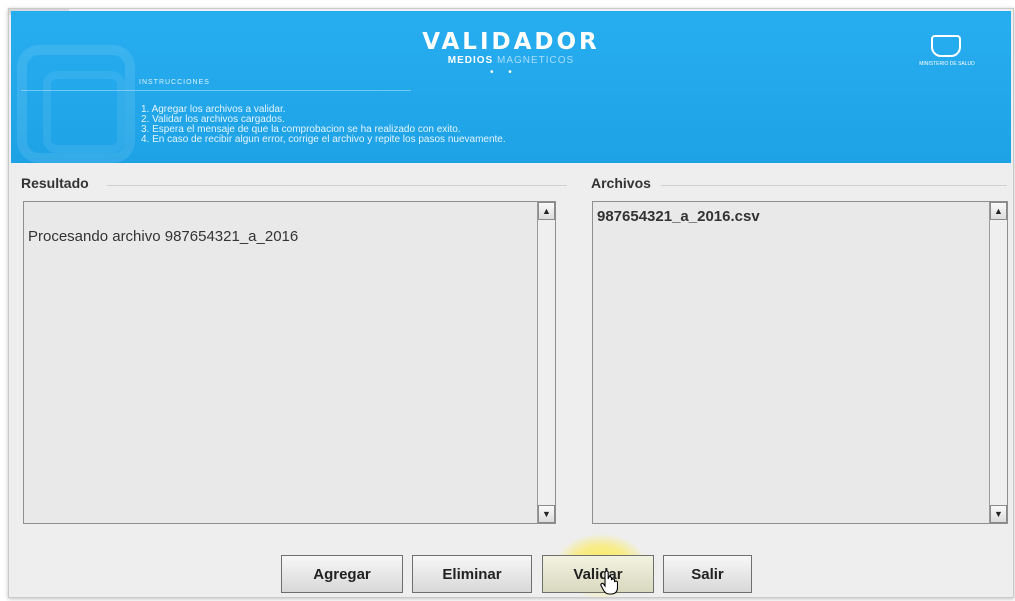 This screenshot has height=601, width=1015. Describe the element at coordinates (546, 362) in the screenshot. I see `resultado-scrollbar: ▲ ▼` at that location.